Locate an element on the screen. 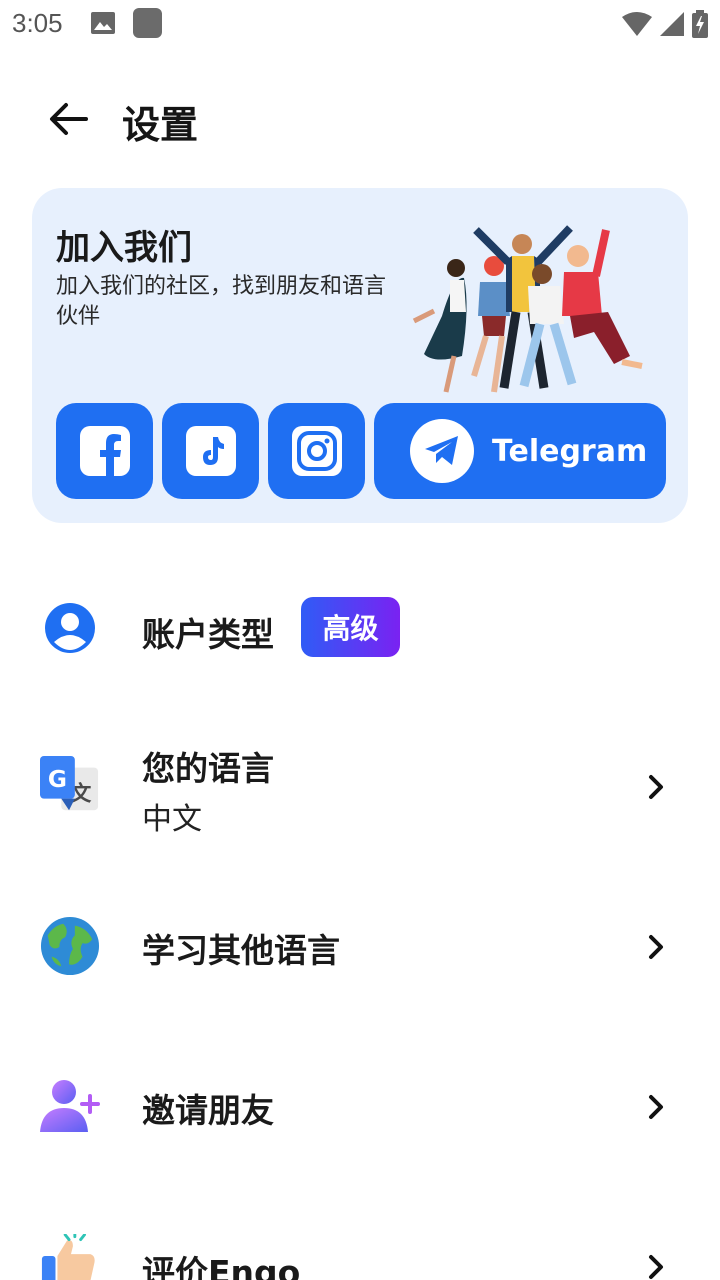  account-type-label: 账户类型 is located at coordinates (208, 634).